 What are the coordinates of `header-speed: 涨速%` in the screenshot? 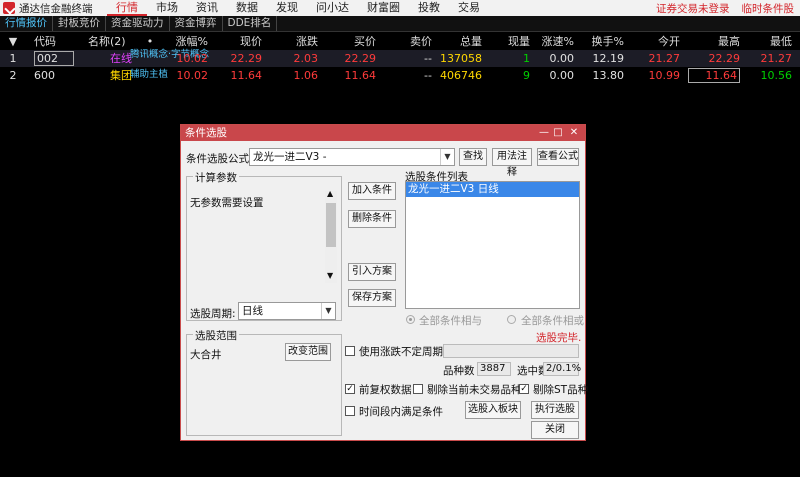 It's located at (554, 41).